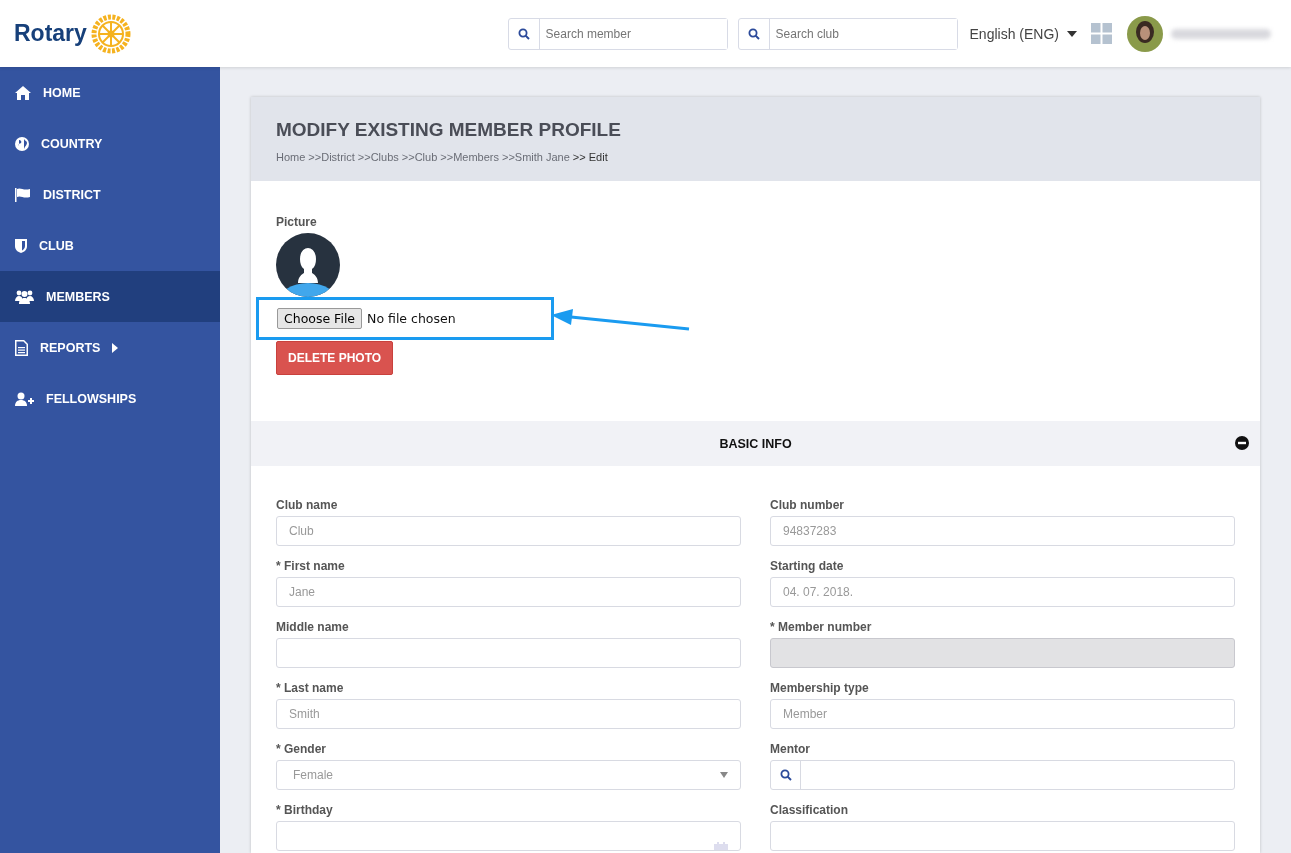 The width and height of the screenshot is (1291, 853). What do you see at coordinates (110, 398) in the screenshot?
I see `sidebar-item: FELLOWSHIPS` at bounding box center [110, 398].